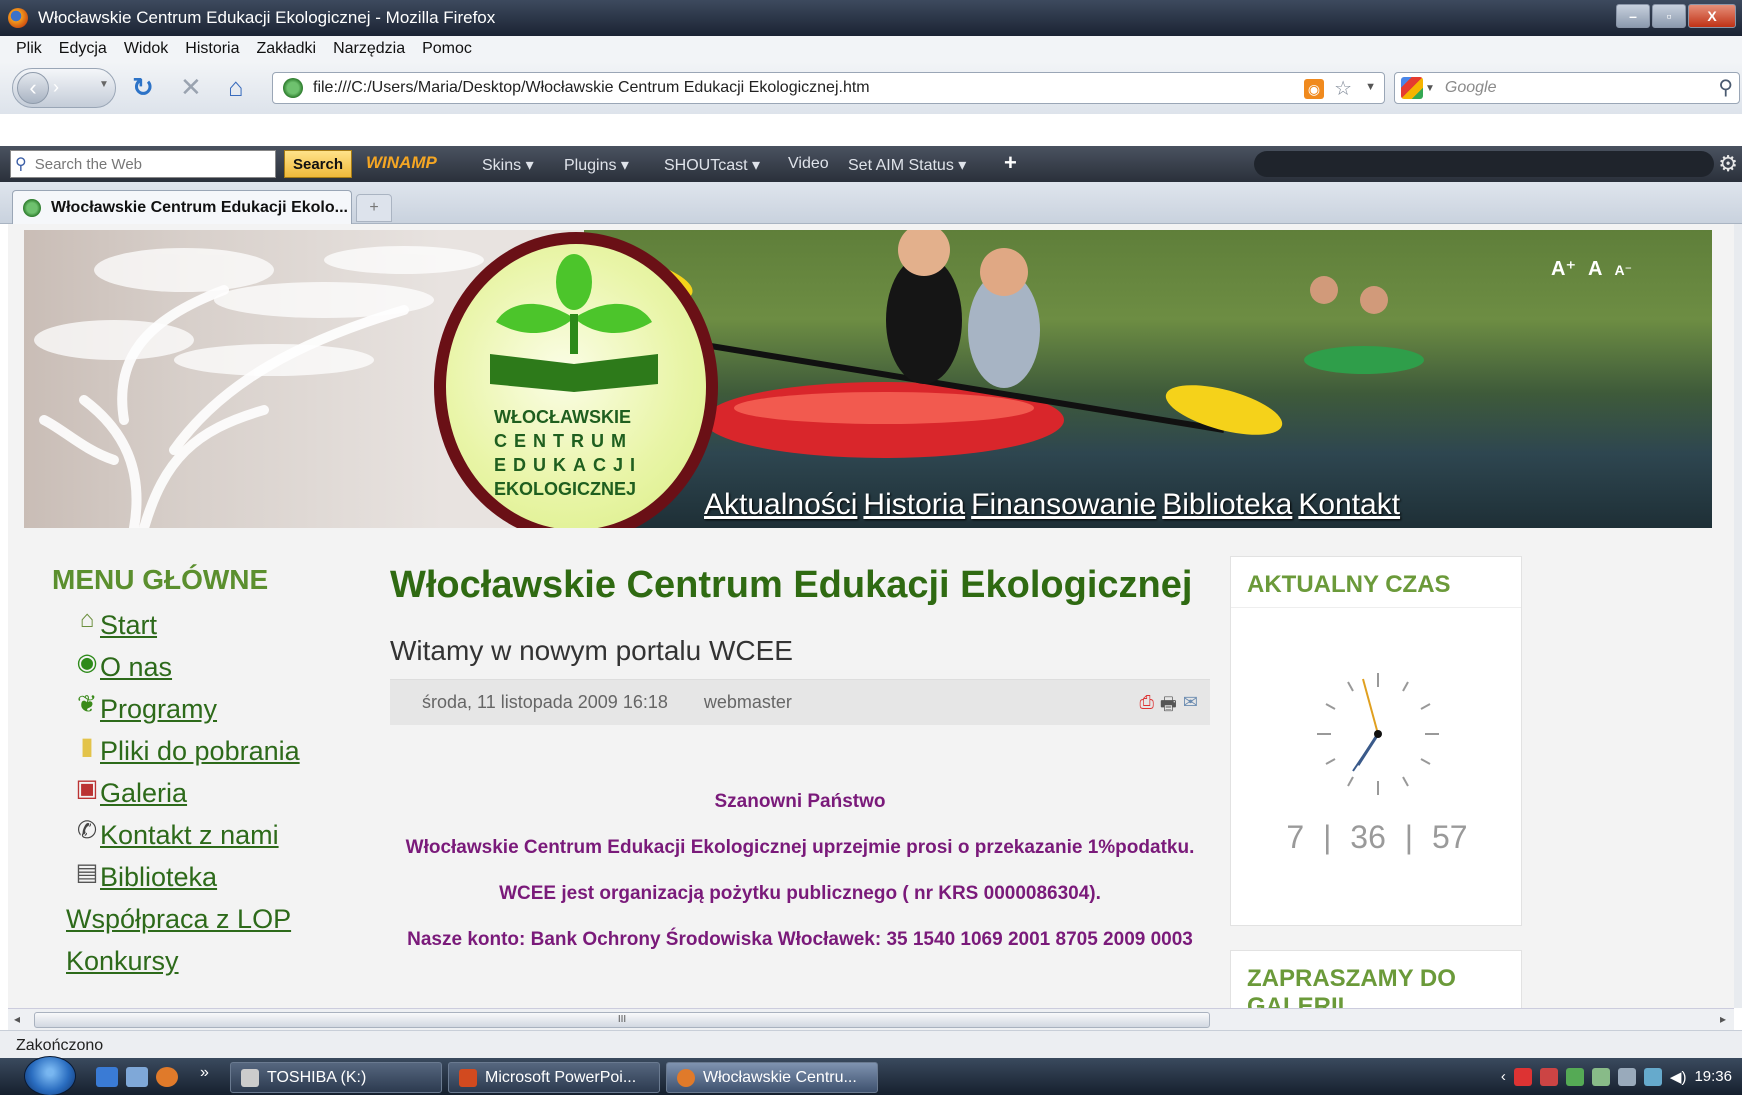 This screenshot has width=1742, height=1095. Describe the element at coordinates (1624, 270) in the screenshot. I see `font-decrease-button: A⁻` at that location.